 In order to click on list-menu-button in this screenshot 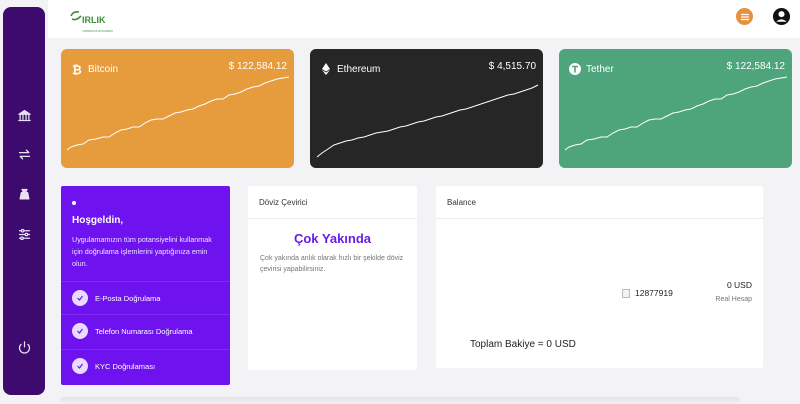, I will do `click(744, 16)`.